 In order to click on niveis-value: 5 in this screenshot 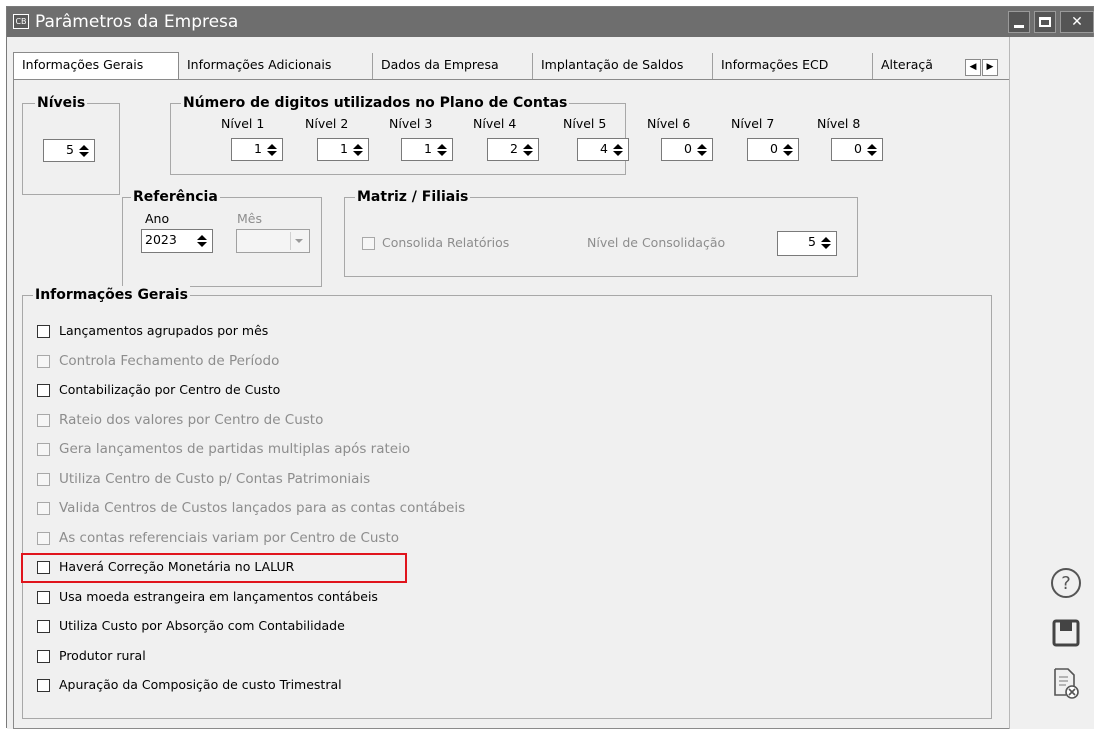, I will do `click(70, 149)`.